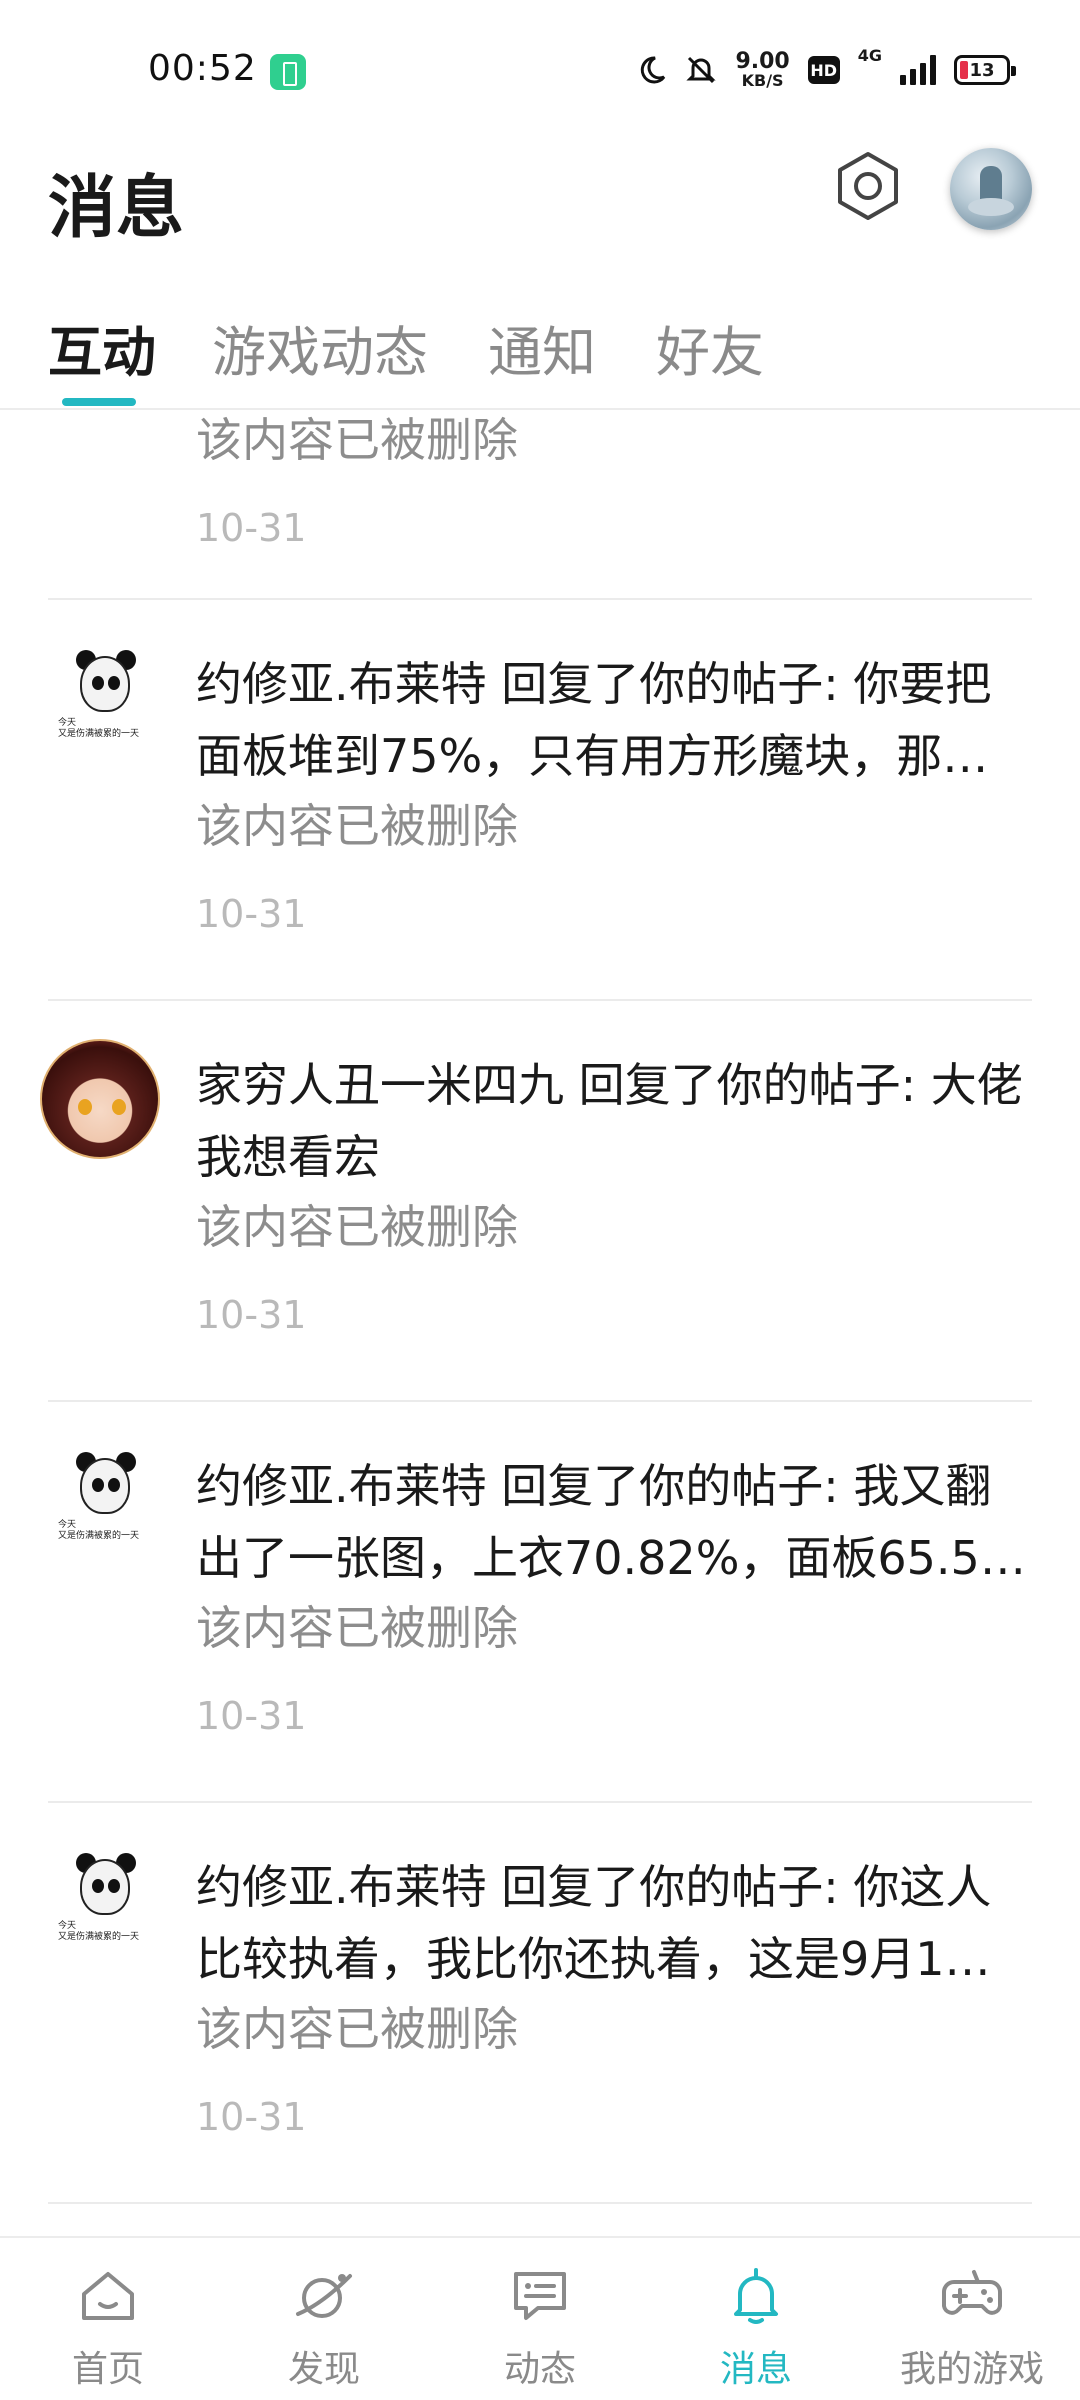 The width and height of the screenshot is (1080, 2400). I want to click on active-tab-indicator, so click(99, 402).